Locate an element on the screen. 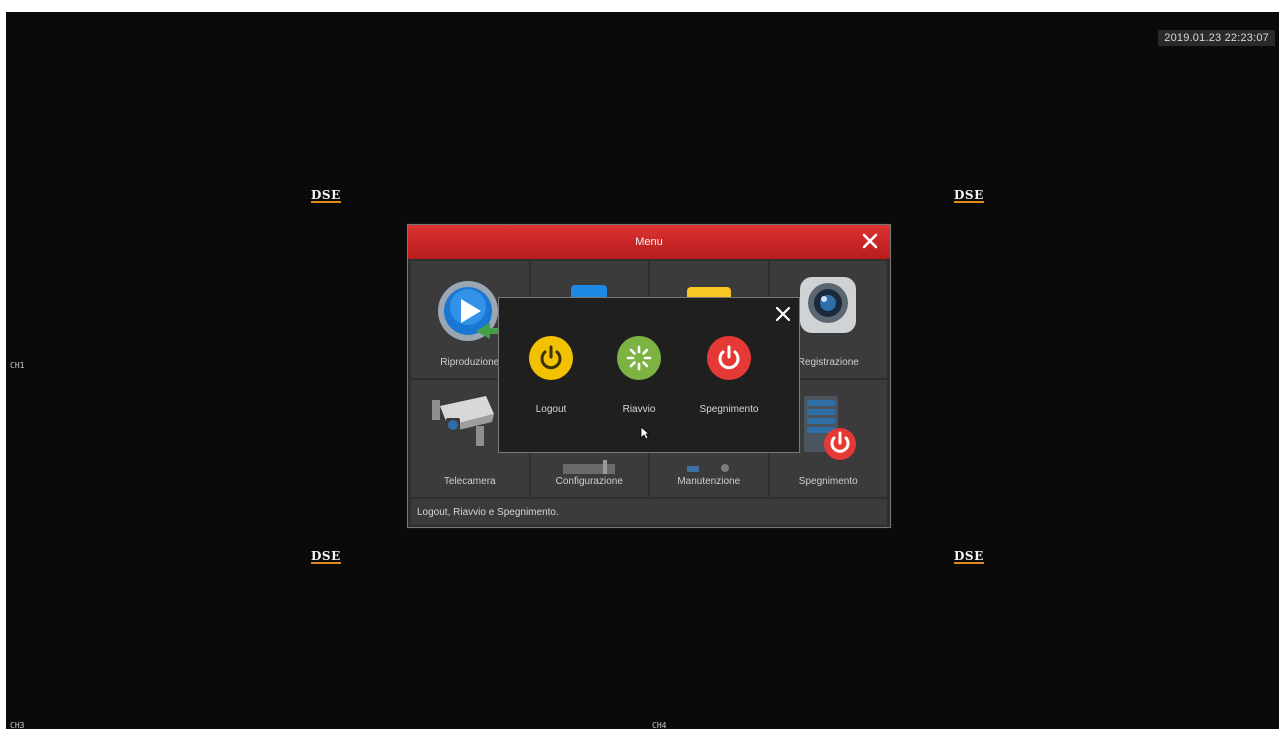 The width and height of the screenshot is (1279, 729). tile-label: Spegnimento is located at coordinates (828, 481).